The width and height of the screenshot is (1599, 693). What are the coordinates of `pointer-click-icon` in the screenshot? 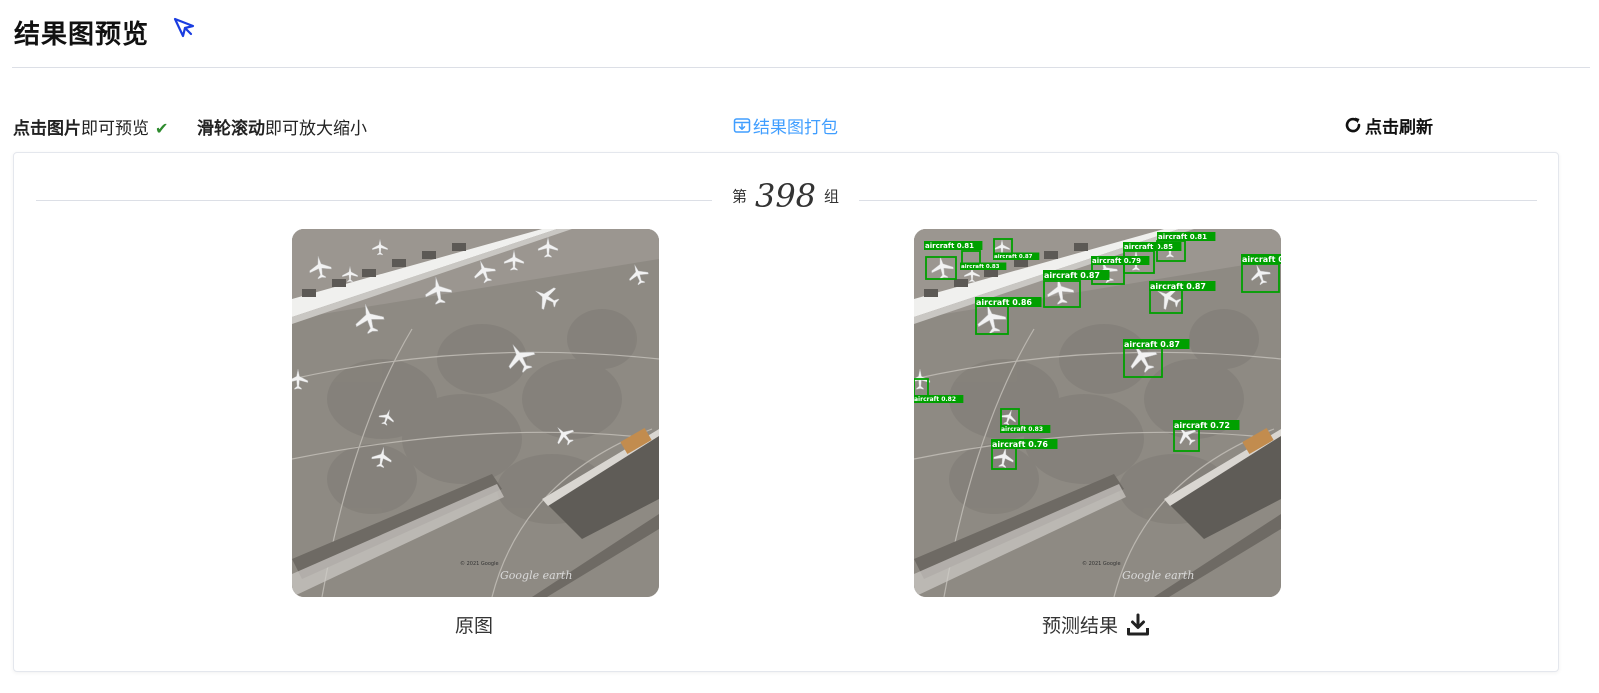 It's located at (184, 28).